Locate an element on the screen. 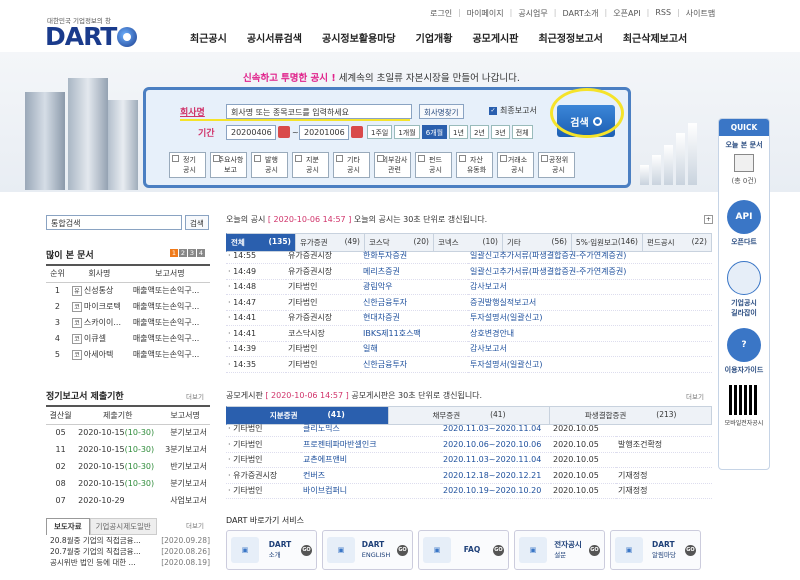 This screenshot has height=580, width=800. company-search-input: 회사명 또는 종목코드를 입력하세요 is located at coordinates (319, 111).